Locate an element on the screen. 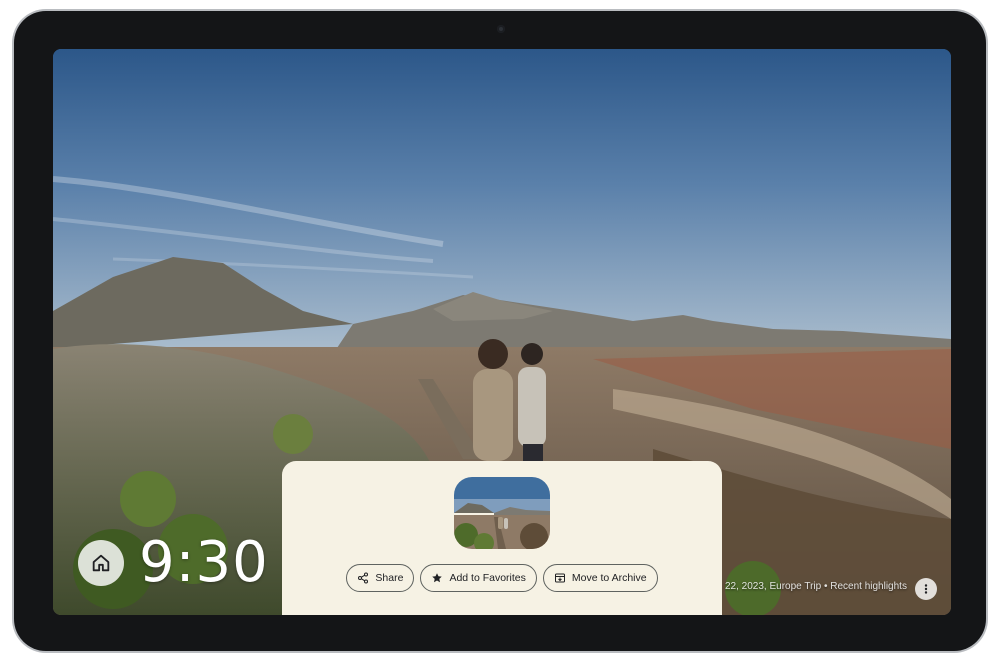 The image size is (1000, 664). front-camera is located at coordinates (501, 29).